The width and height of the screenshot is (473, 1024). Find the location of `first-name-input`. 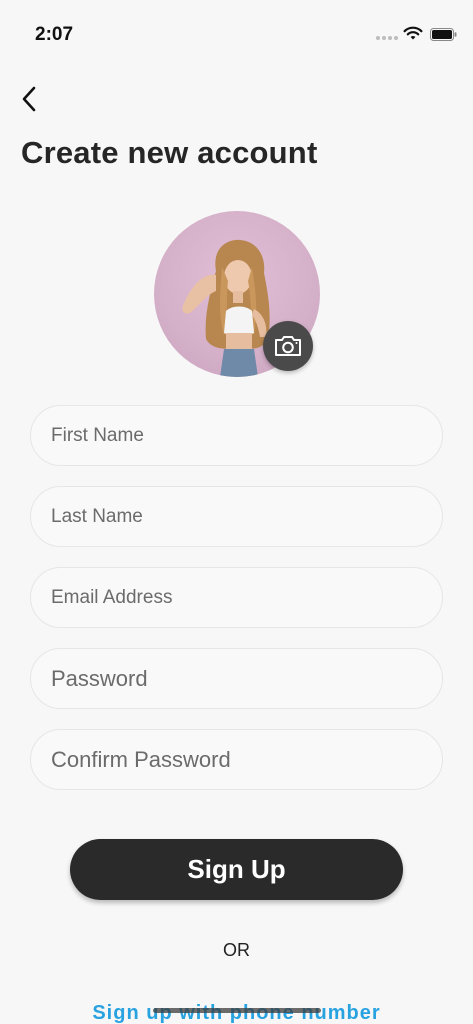

first-name-input is located at coordinates (246, 435).